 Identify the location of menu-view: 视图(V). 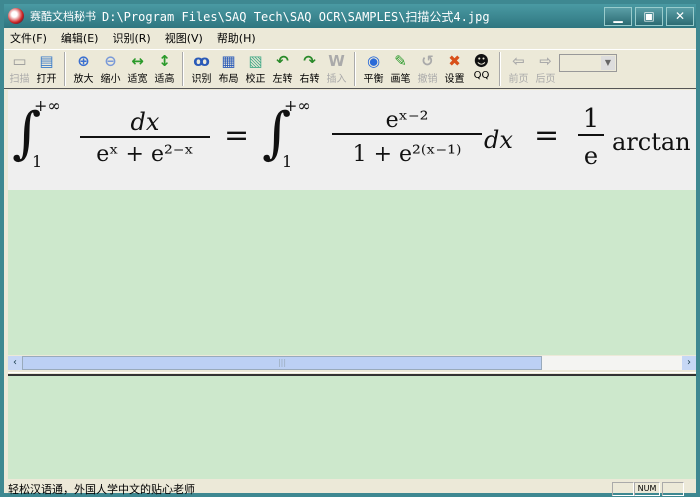
(184, 38).